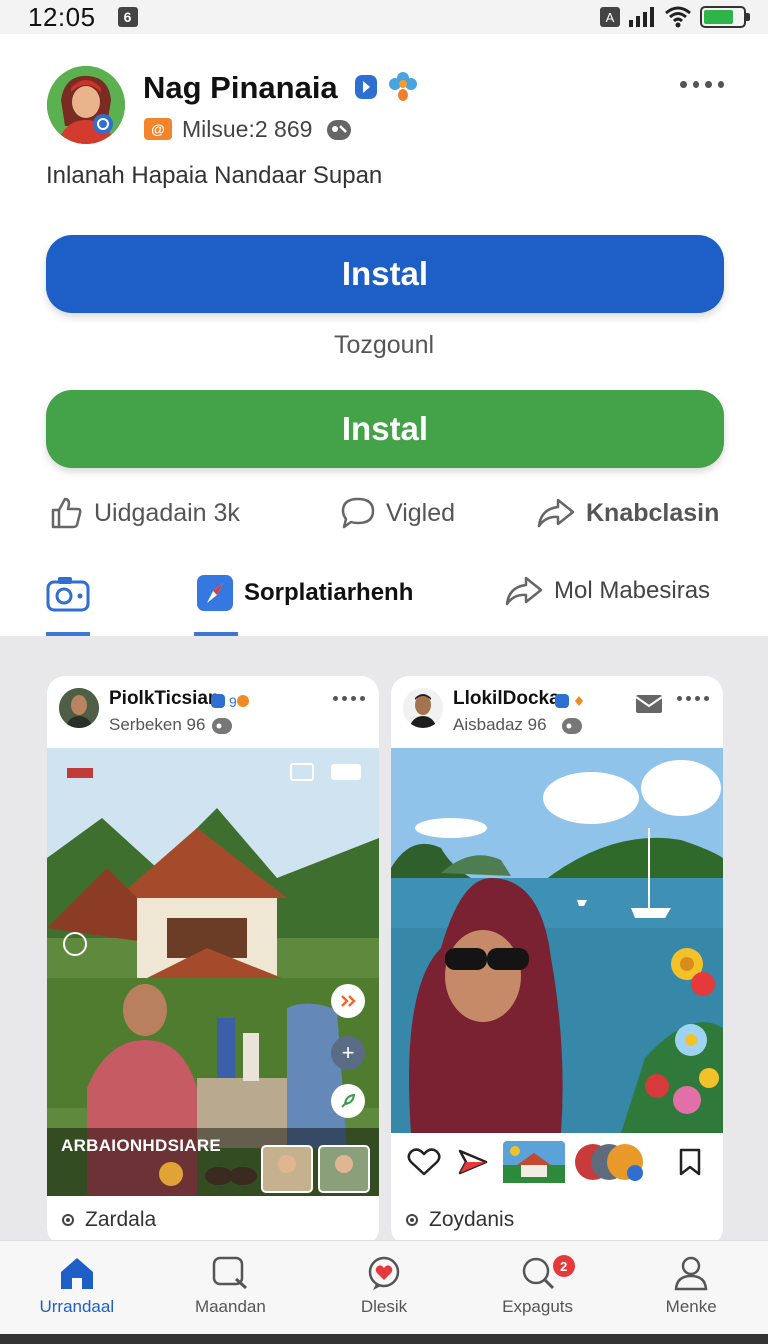 This screenshot has width=768, height=1344. I want to click on tab-more-label: Mol Mabesiras, so click(632, 590).